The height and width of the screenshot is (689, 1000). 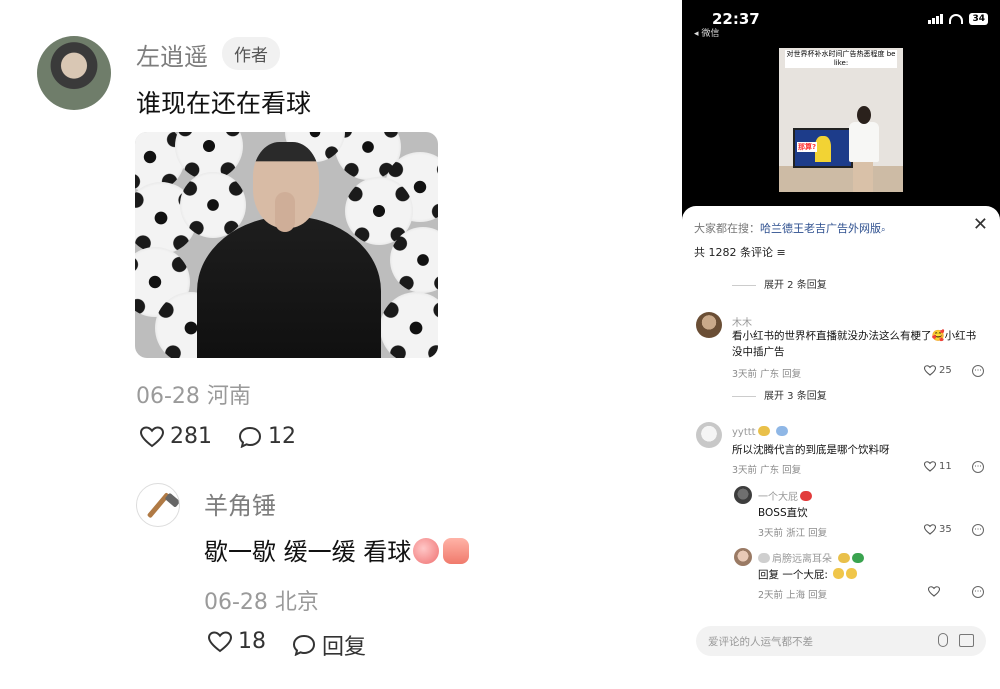 I want to click on comment-like-button, so click(x=934, y=591).